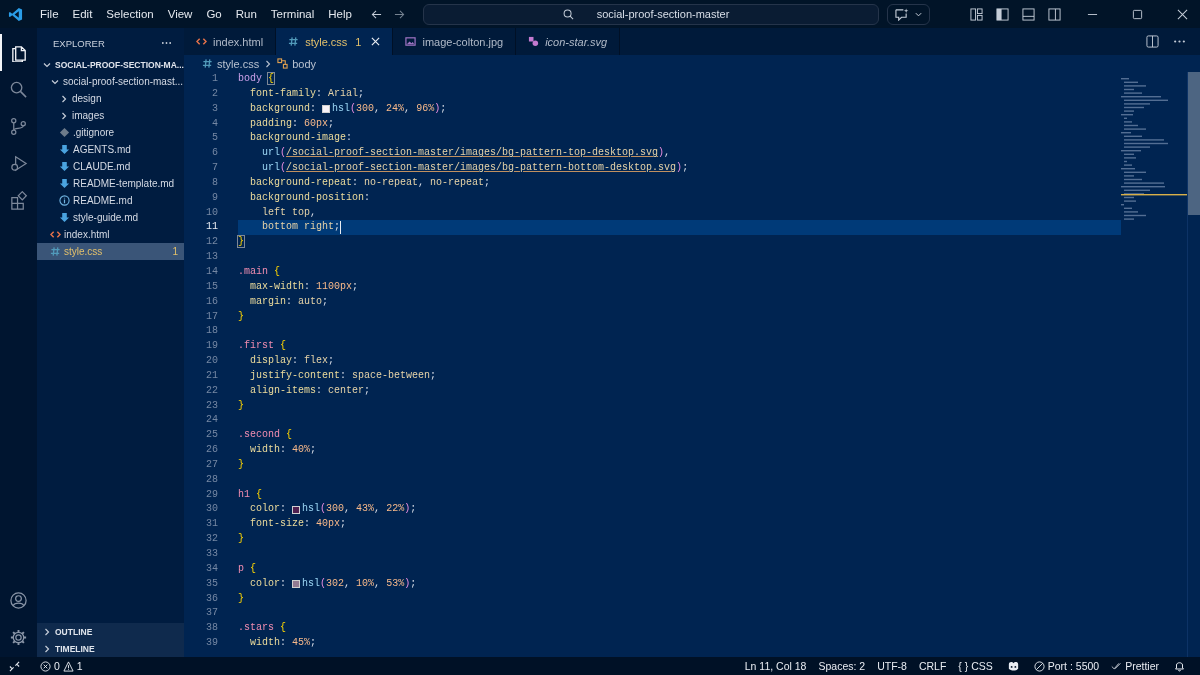 The height and width of the screenshot is (675, 1200). I want to click on menu-item: Terminal, so click(292, 14).